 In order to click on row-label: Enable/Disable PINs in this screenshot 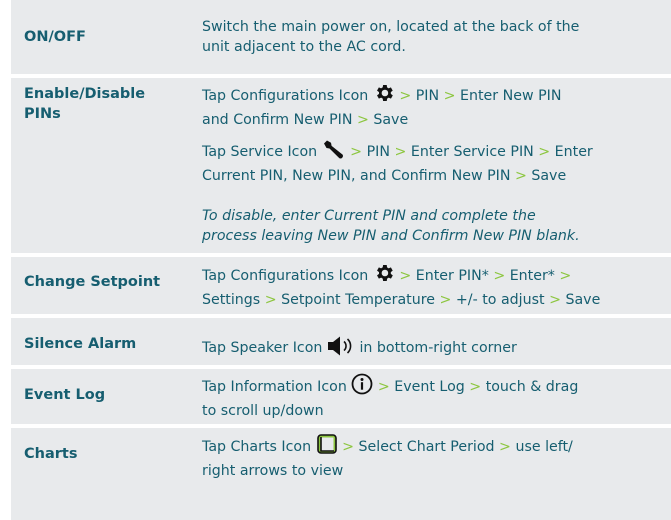, I will do `click(85, 104)`.